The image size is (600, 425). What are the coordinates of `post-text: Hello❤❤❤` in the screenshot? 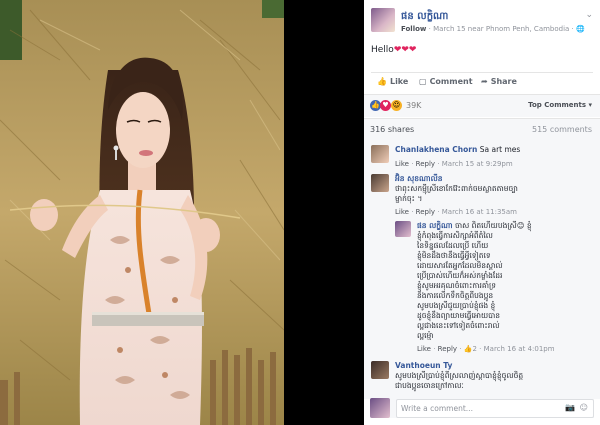 It's located at (393, 50).